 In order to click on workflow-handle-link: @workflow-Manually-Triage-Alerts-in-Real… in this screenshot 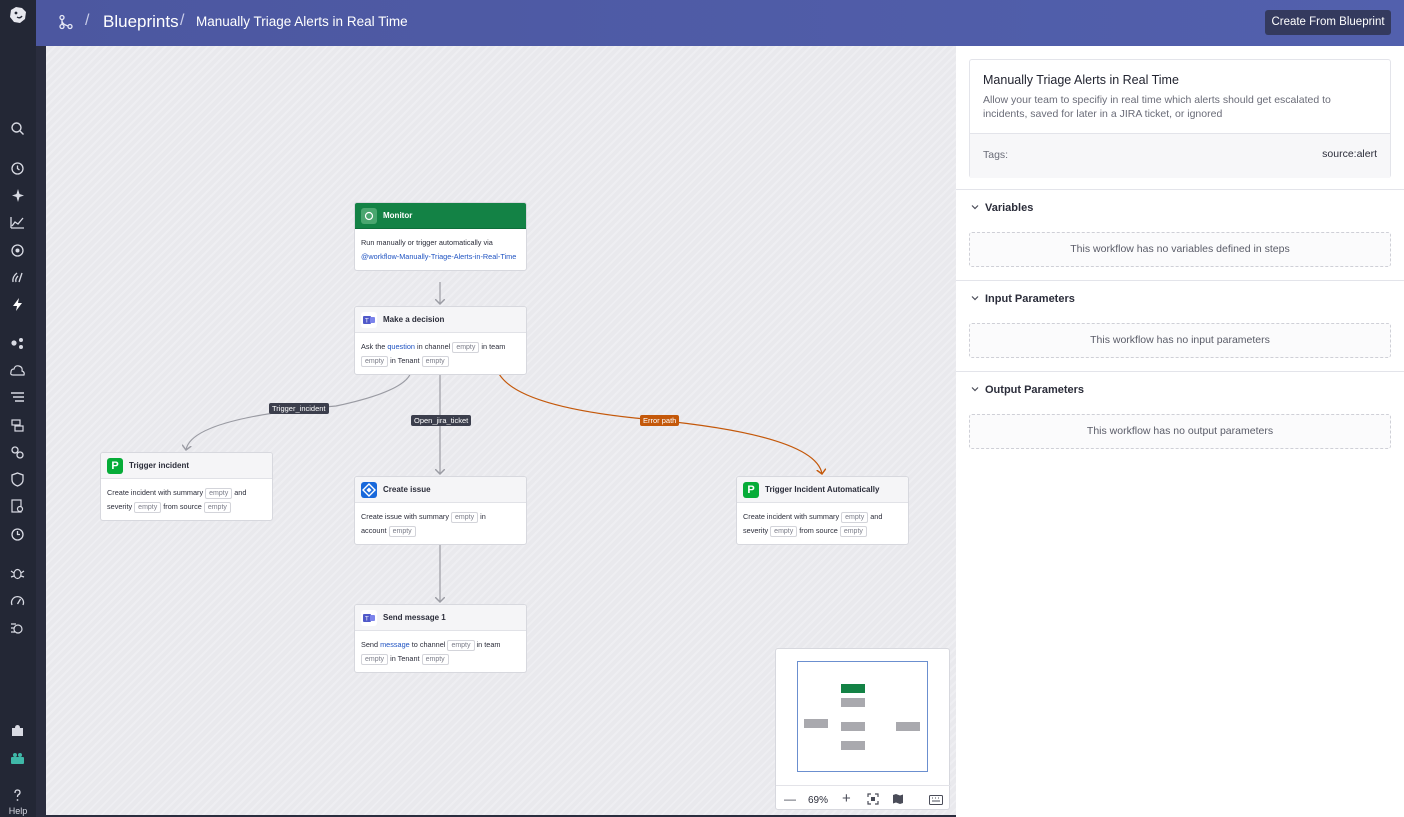, I will do `click(438, 256)`.